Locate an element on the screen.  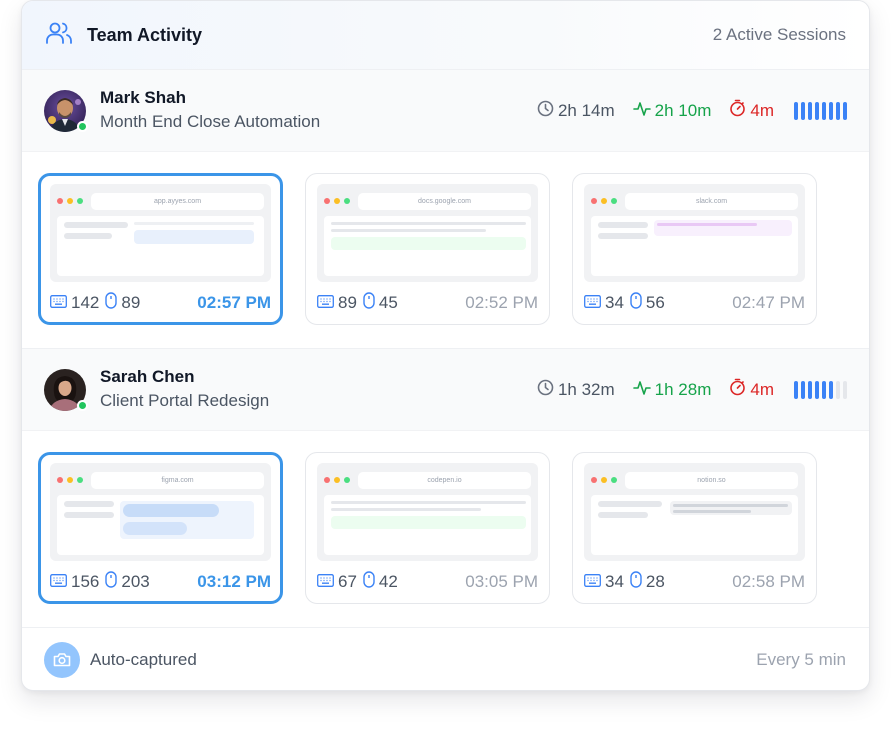
screenshot-card: figma.com 156 203 03:12 PM is located at coordinates (160, 528).